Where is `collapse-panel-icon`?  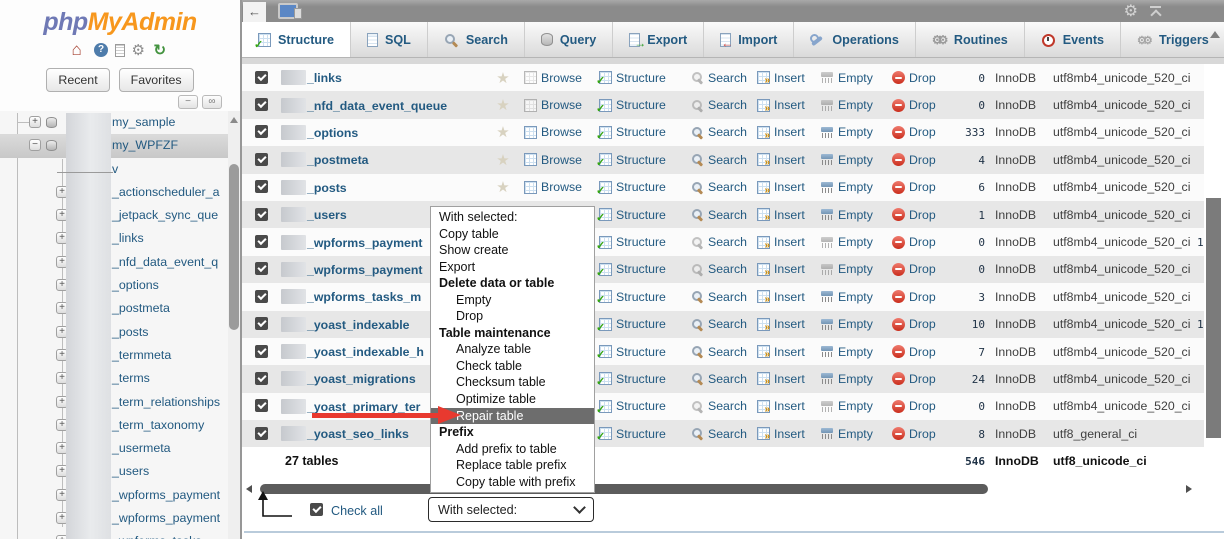
collapse-panel-icon is located at coordinates (1156, 11).